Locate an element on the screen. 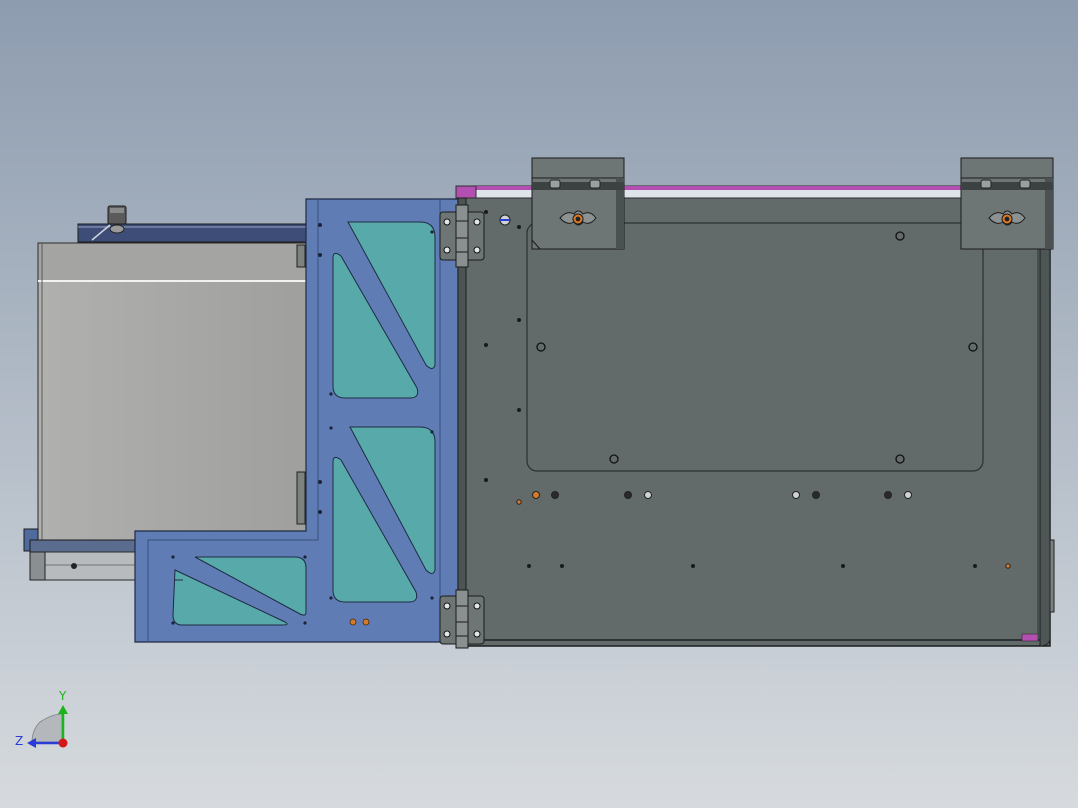 Image resolution: width=1078 pixels, height=808 pixels. clamp-right is located at coordinates (1007, 203).